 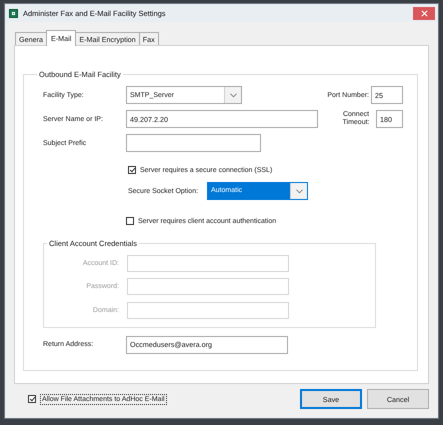 I want to click on input-field, so click(x=193, y=143).